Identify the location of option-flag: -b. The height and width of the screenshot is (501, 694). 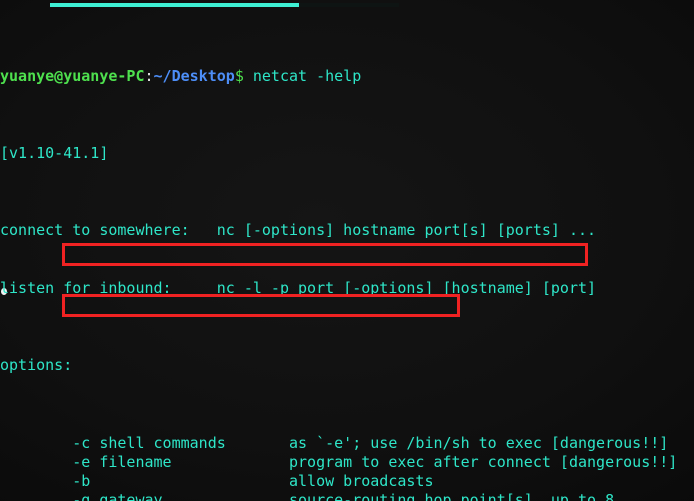
(45, 481).